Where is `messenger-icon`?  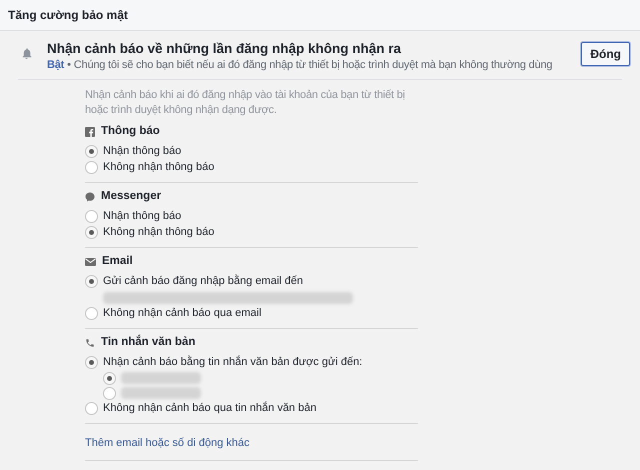
messenger-icon is located at coordinates (90, 197).